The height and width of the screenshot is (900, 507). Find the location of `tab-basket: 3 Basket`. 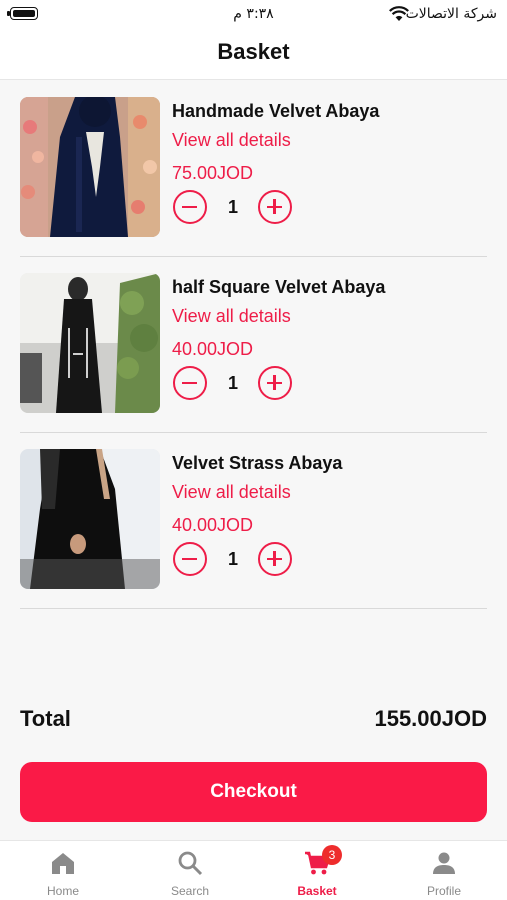

tab-basket: 3 Basket is located at coordinates (317, 870).